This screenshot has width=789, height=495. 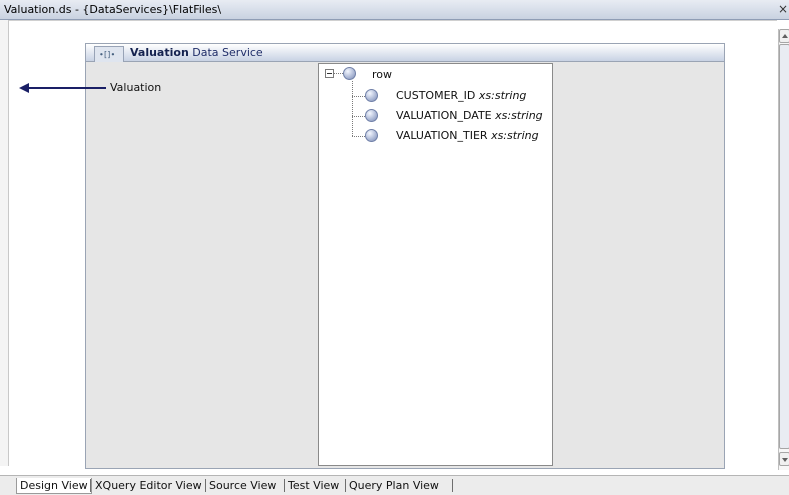 I want to click on data-service-icon-tab: ∙[]∙, so click(x=109, y=54).